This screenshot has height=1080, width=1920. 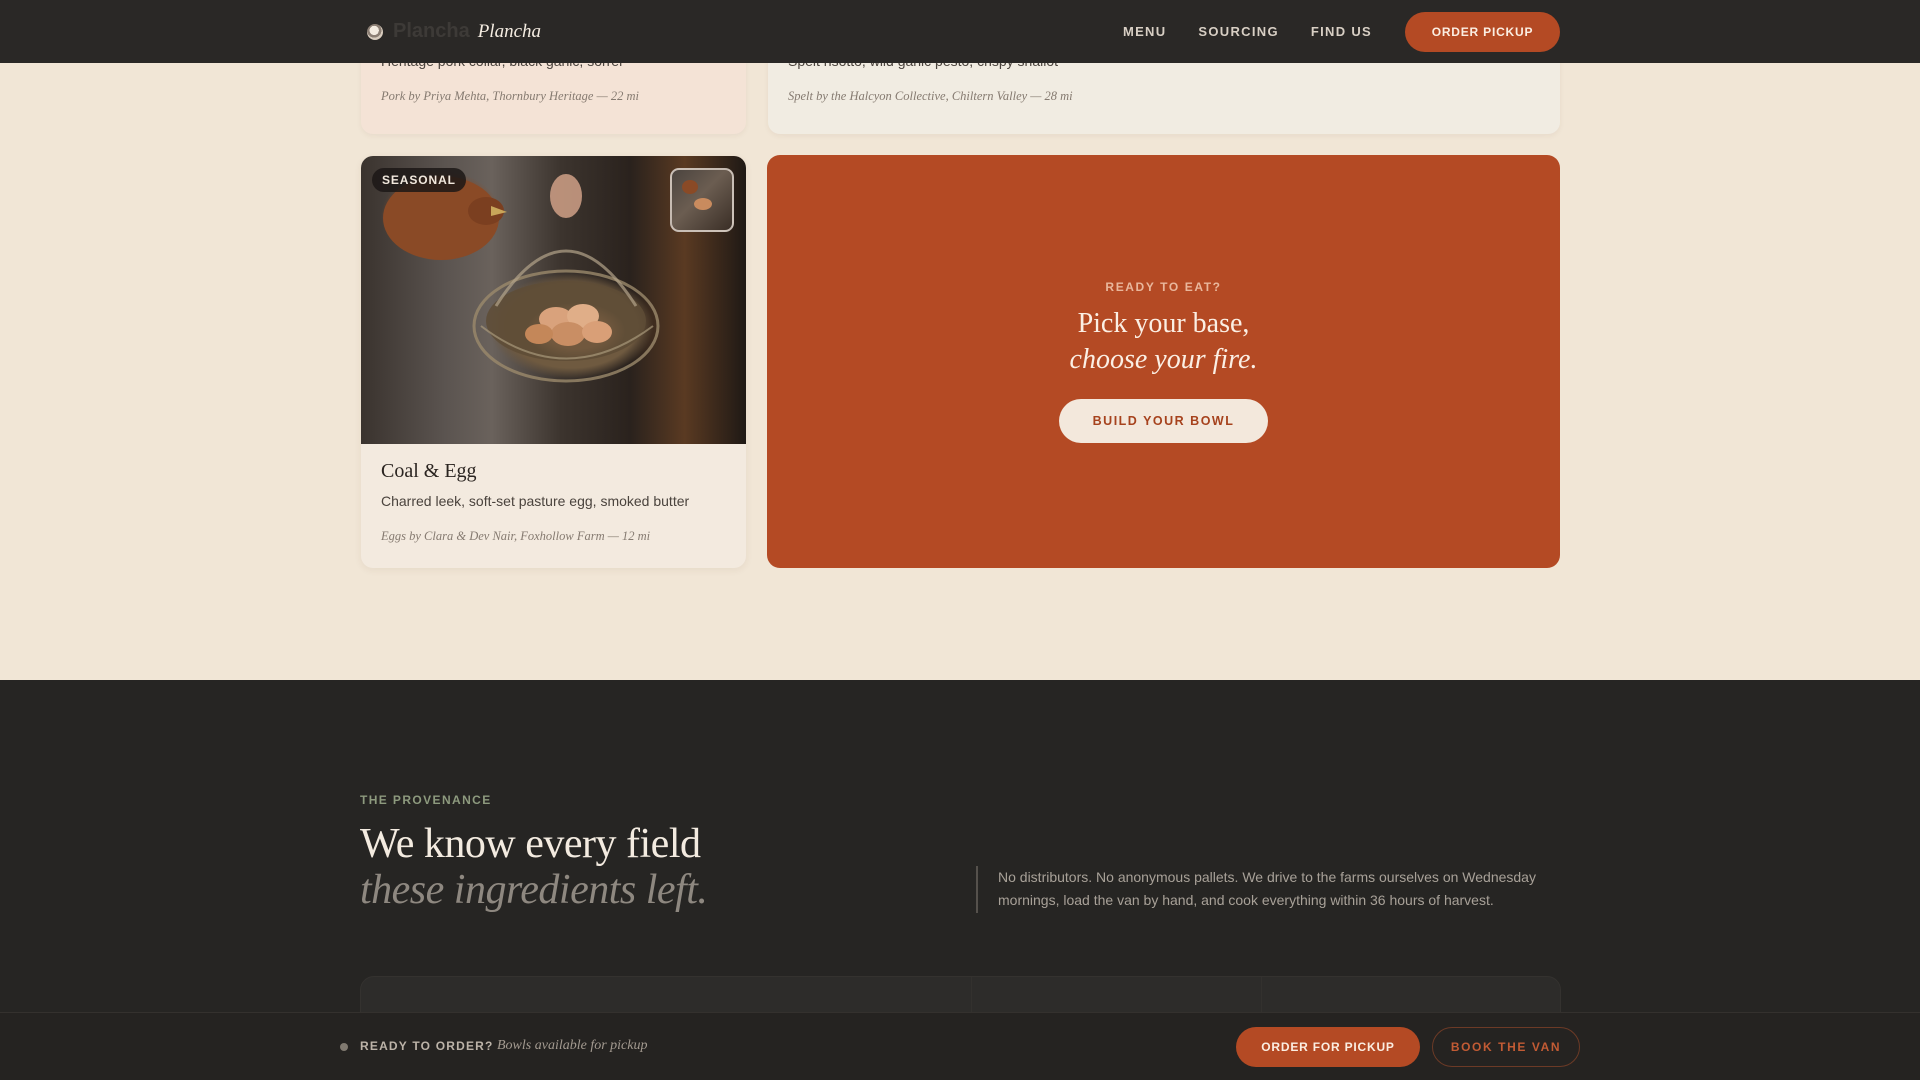 What do you see at coordinates (1163, 421) in the screenshot?
I see `build-your-bowl-button: BUILD YOUR BOWL` at bounding box center [1163, 421].